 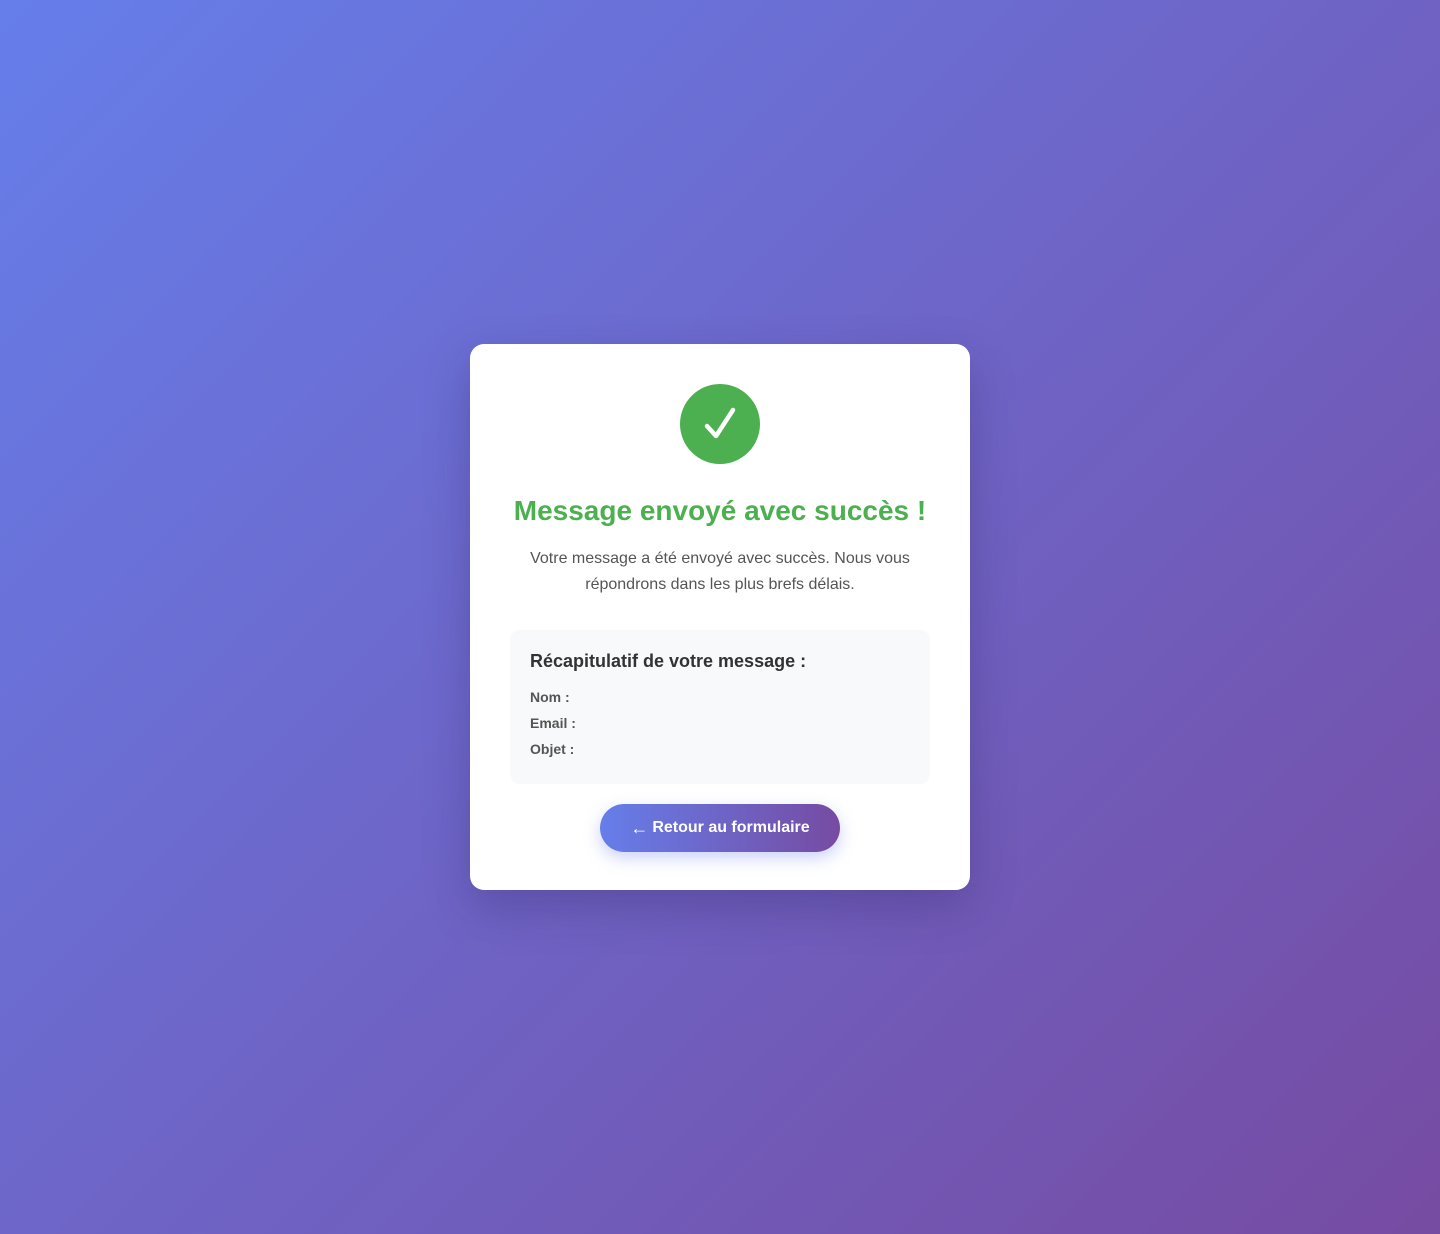 I want to click on back-to-form-button: ← Retour au formulaire, so click(x=720, y=828).